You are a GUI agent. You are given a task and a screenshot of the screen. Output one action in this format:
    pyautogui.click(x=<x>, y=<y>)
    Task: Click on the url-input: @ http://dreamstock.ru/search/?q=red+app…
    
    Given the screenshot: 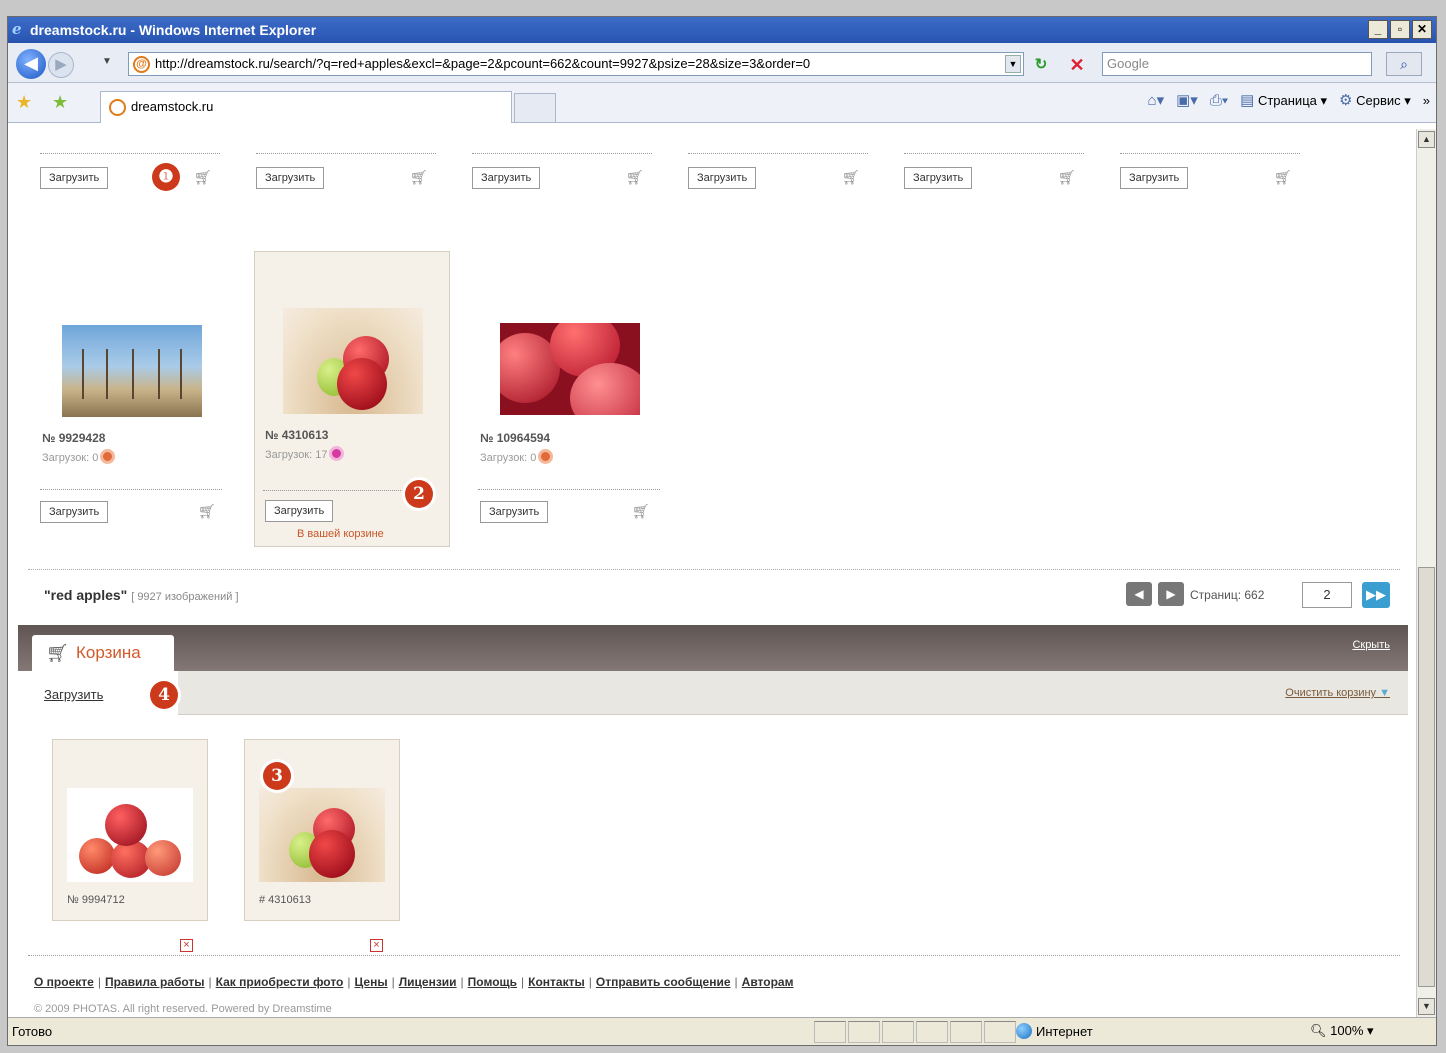 What is the action you would take?
    pyautogui.click(x=576, y=64)
    